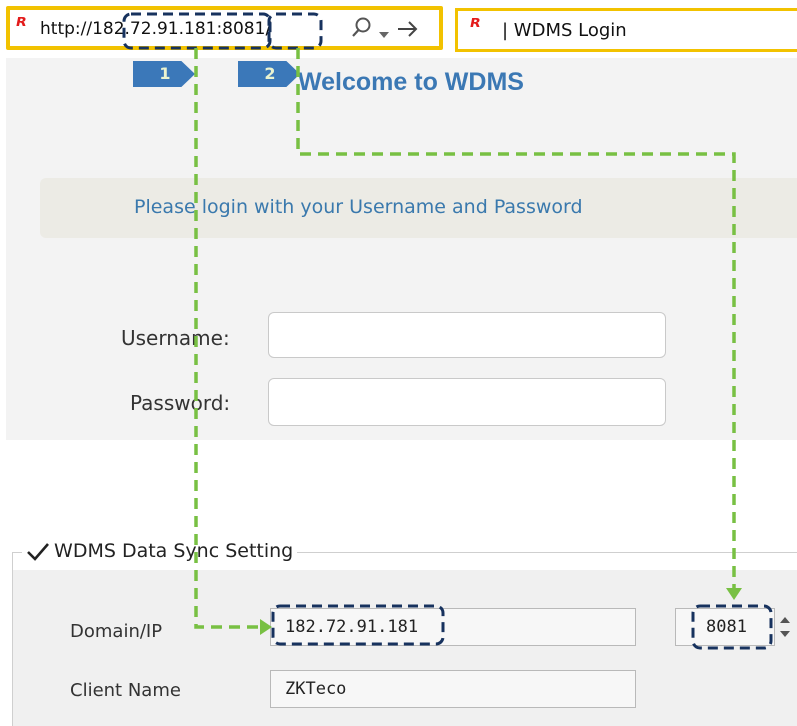 This screenshot has height=726, width=797. Describe the element at coordinates (155, 29) in the screenshot. I see `address-url: http://182.72.91.181:8081/` at that location.